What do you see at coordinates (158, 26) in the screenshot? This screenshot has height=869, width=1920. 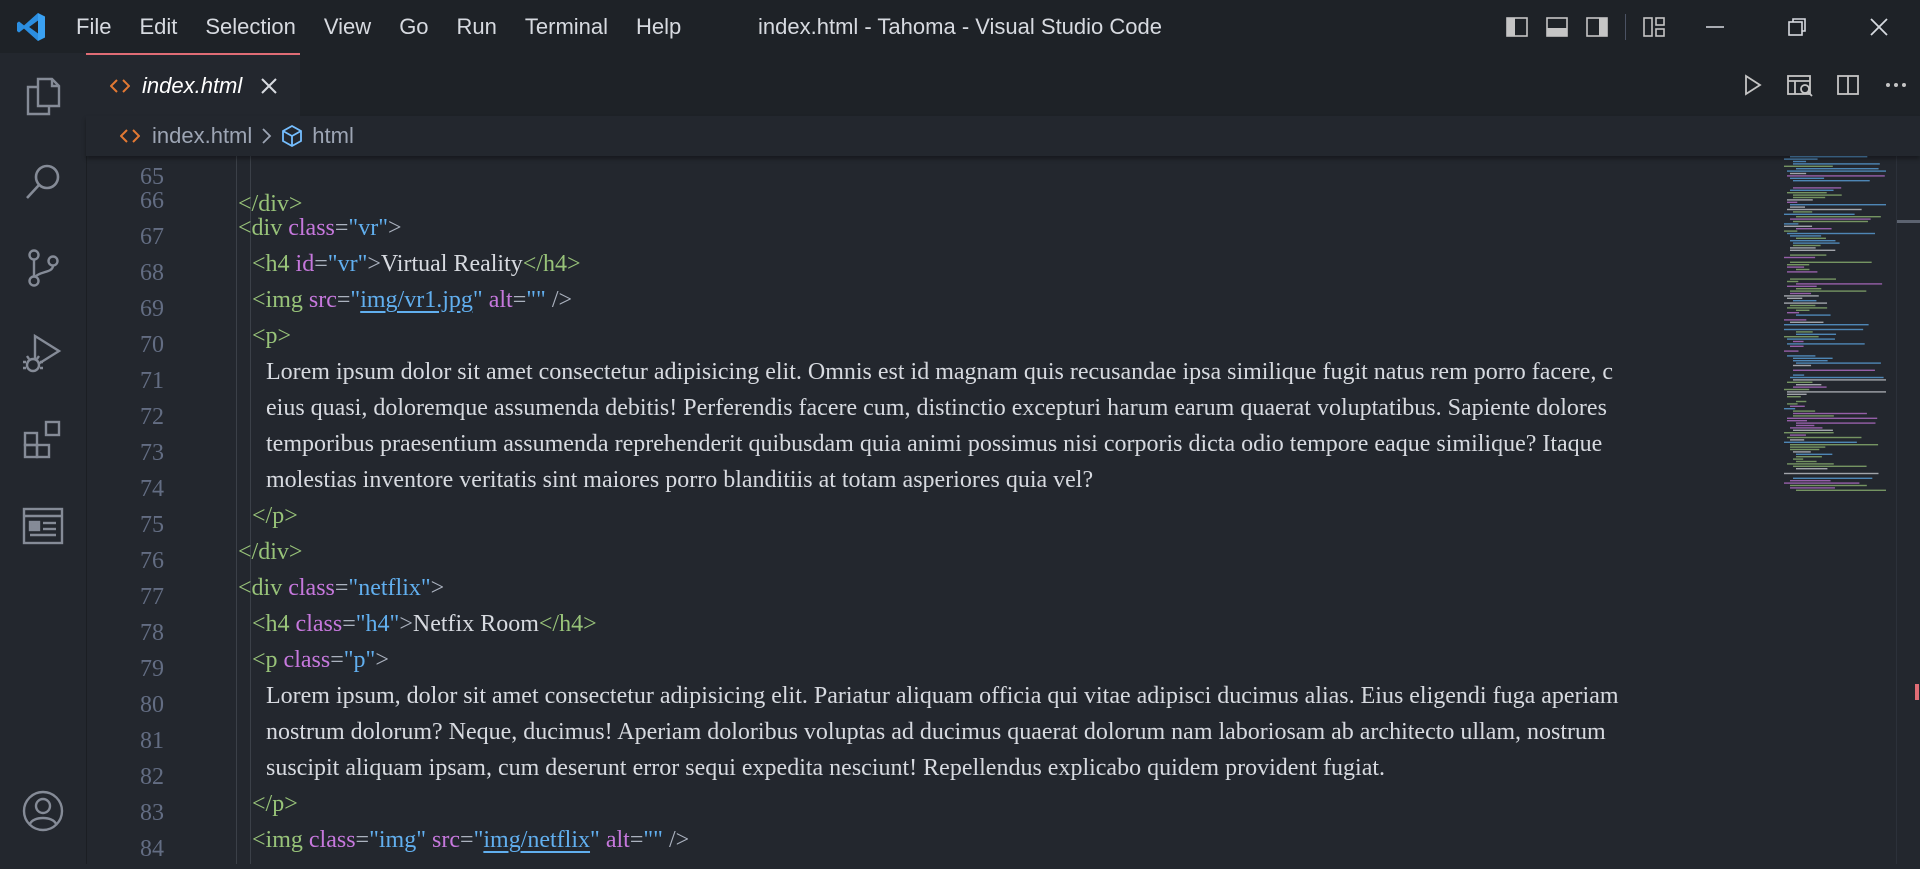 I see `menu-edit: Edit` at bounding box center [158, 26].